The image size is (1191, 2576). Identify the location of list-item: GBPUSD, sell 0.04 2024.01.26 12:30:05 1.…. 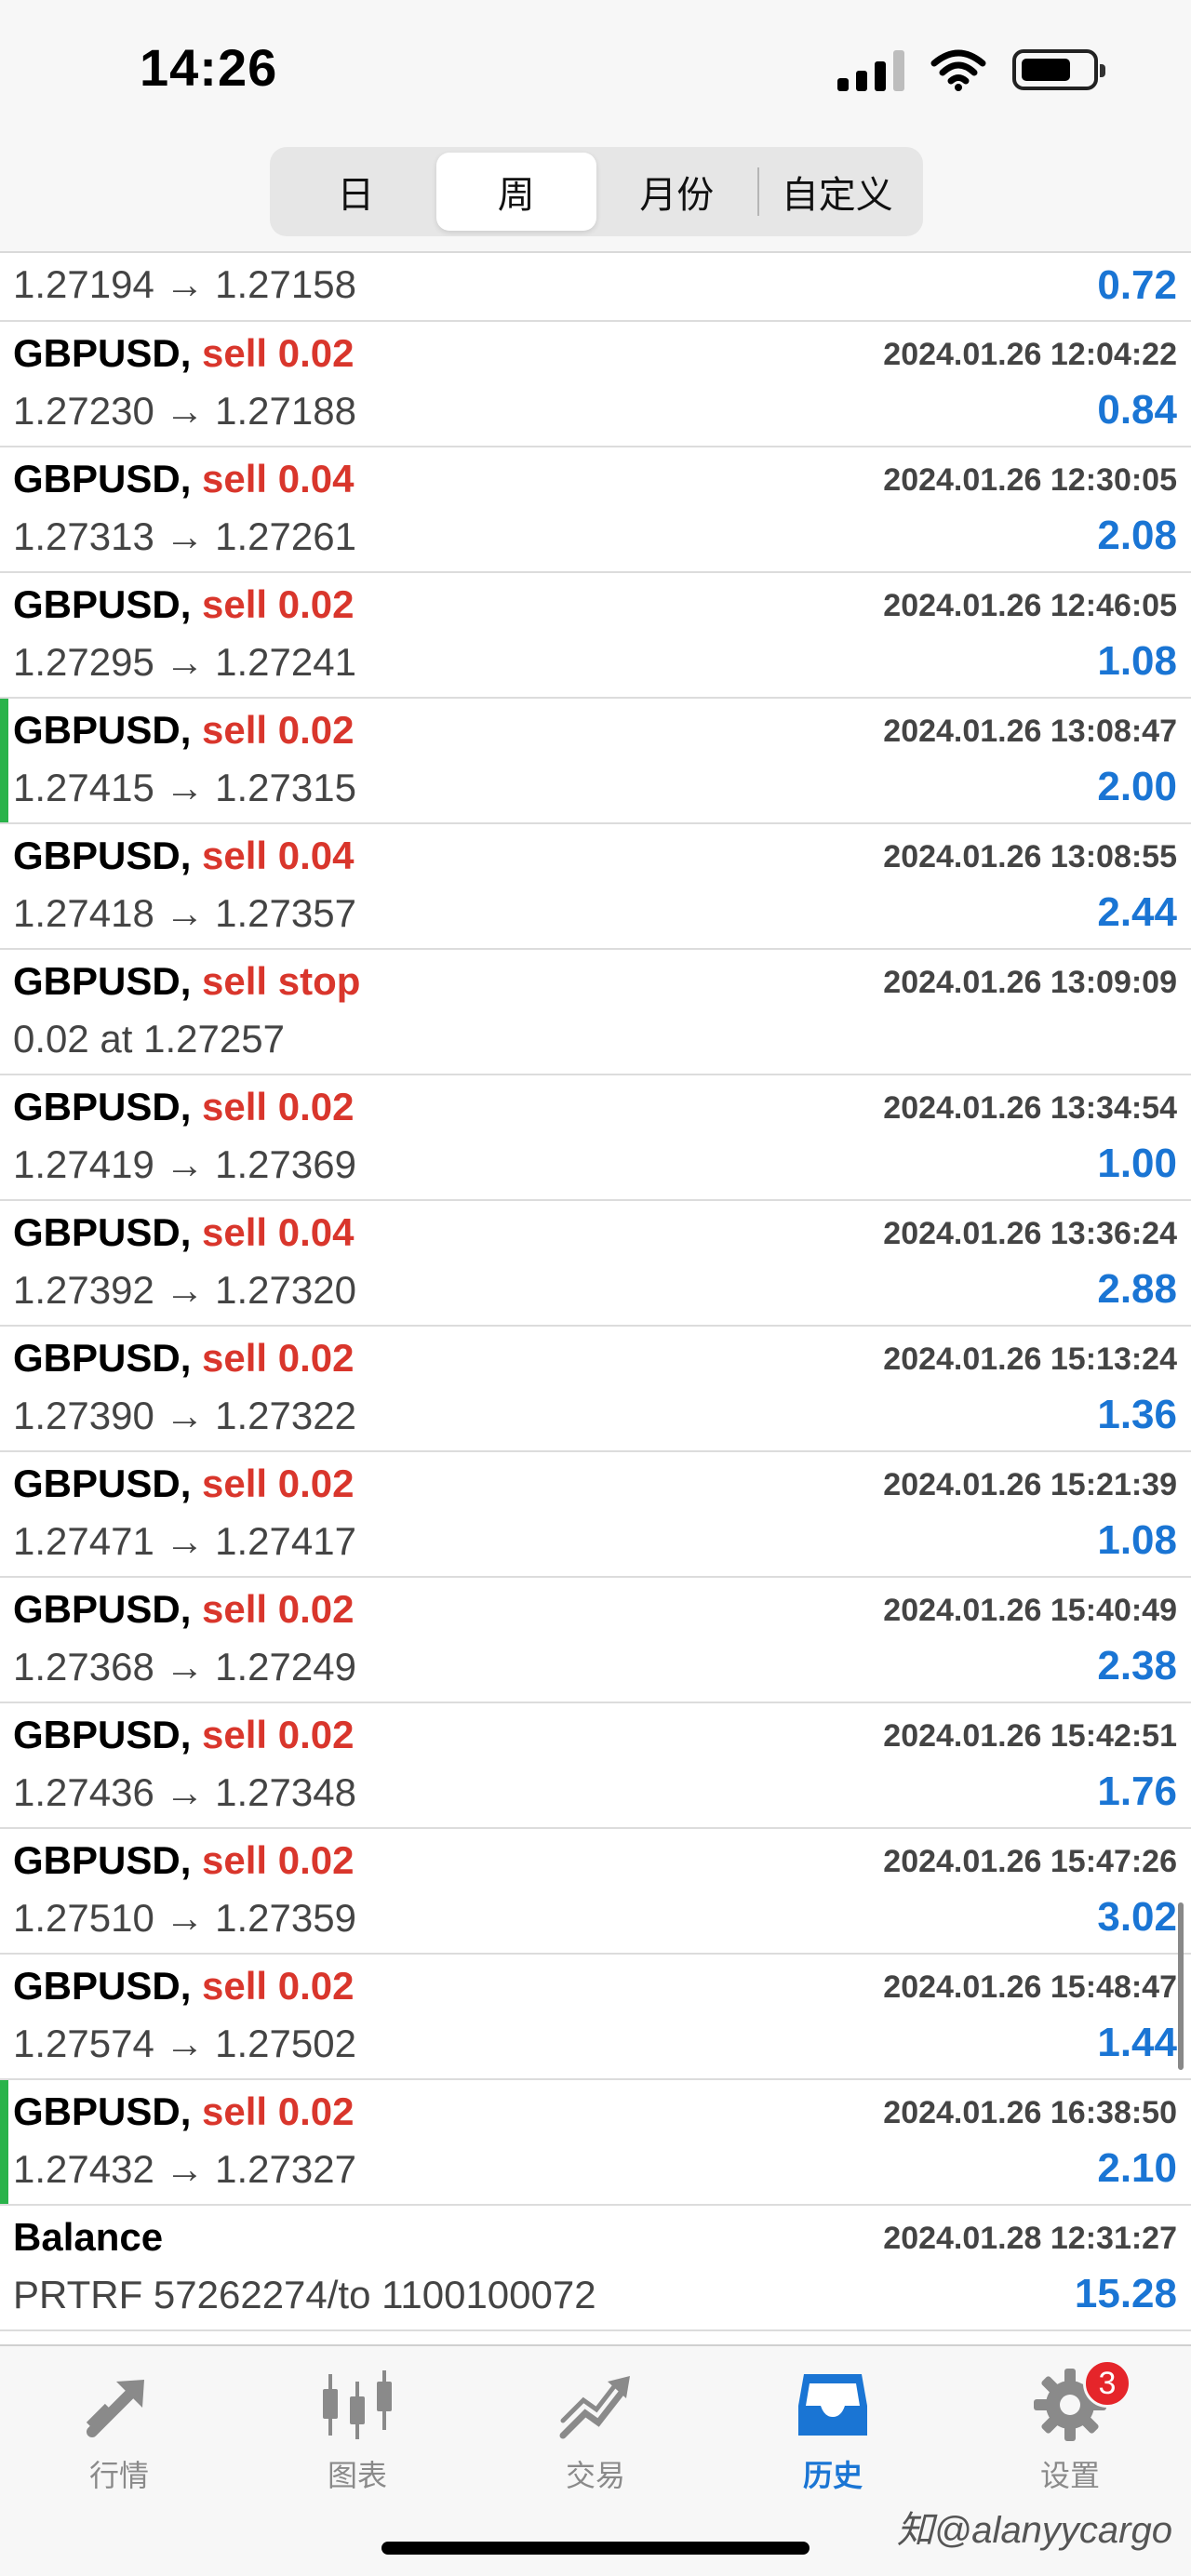
(595, 510).